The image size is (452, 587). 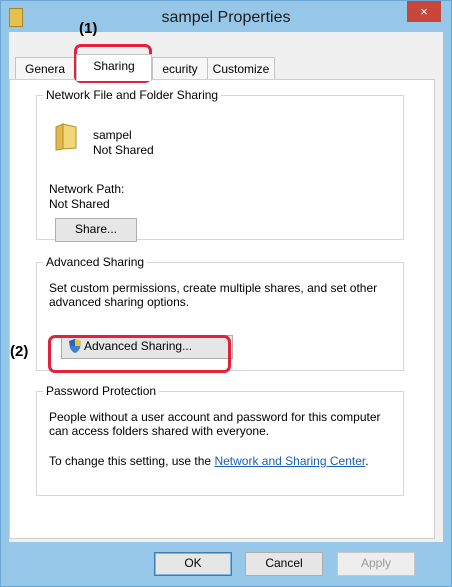 I want to click on network-sharing-legend: Network File and Folder Sharing, so click(x=132, y=95).